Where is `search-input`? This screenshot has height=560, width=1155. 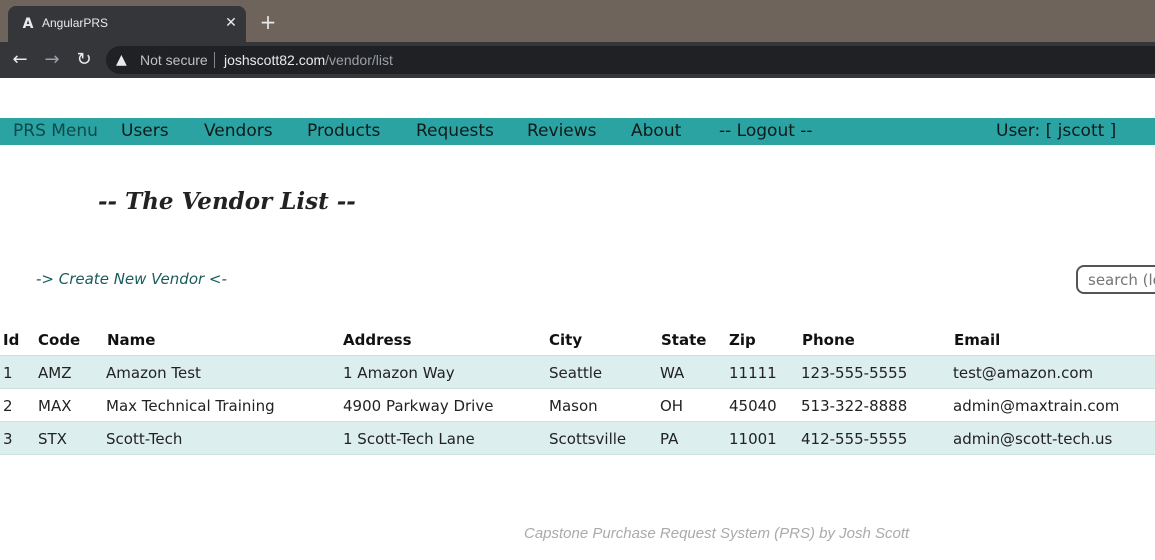
search-input is located at coordinates (1115, 279).